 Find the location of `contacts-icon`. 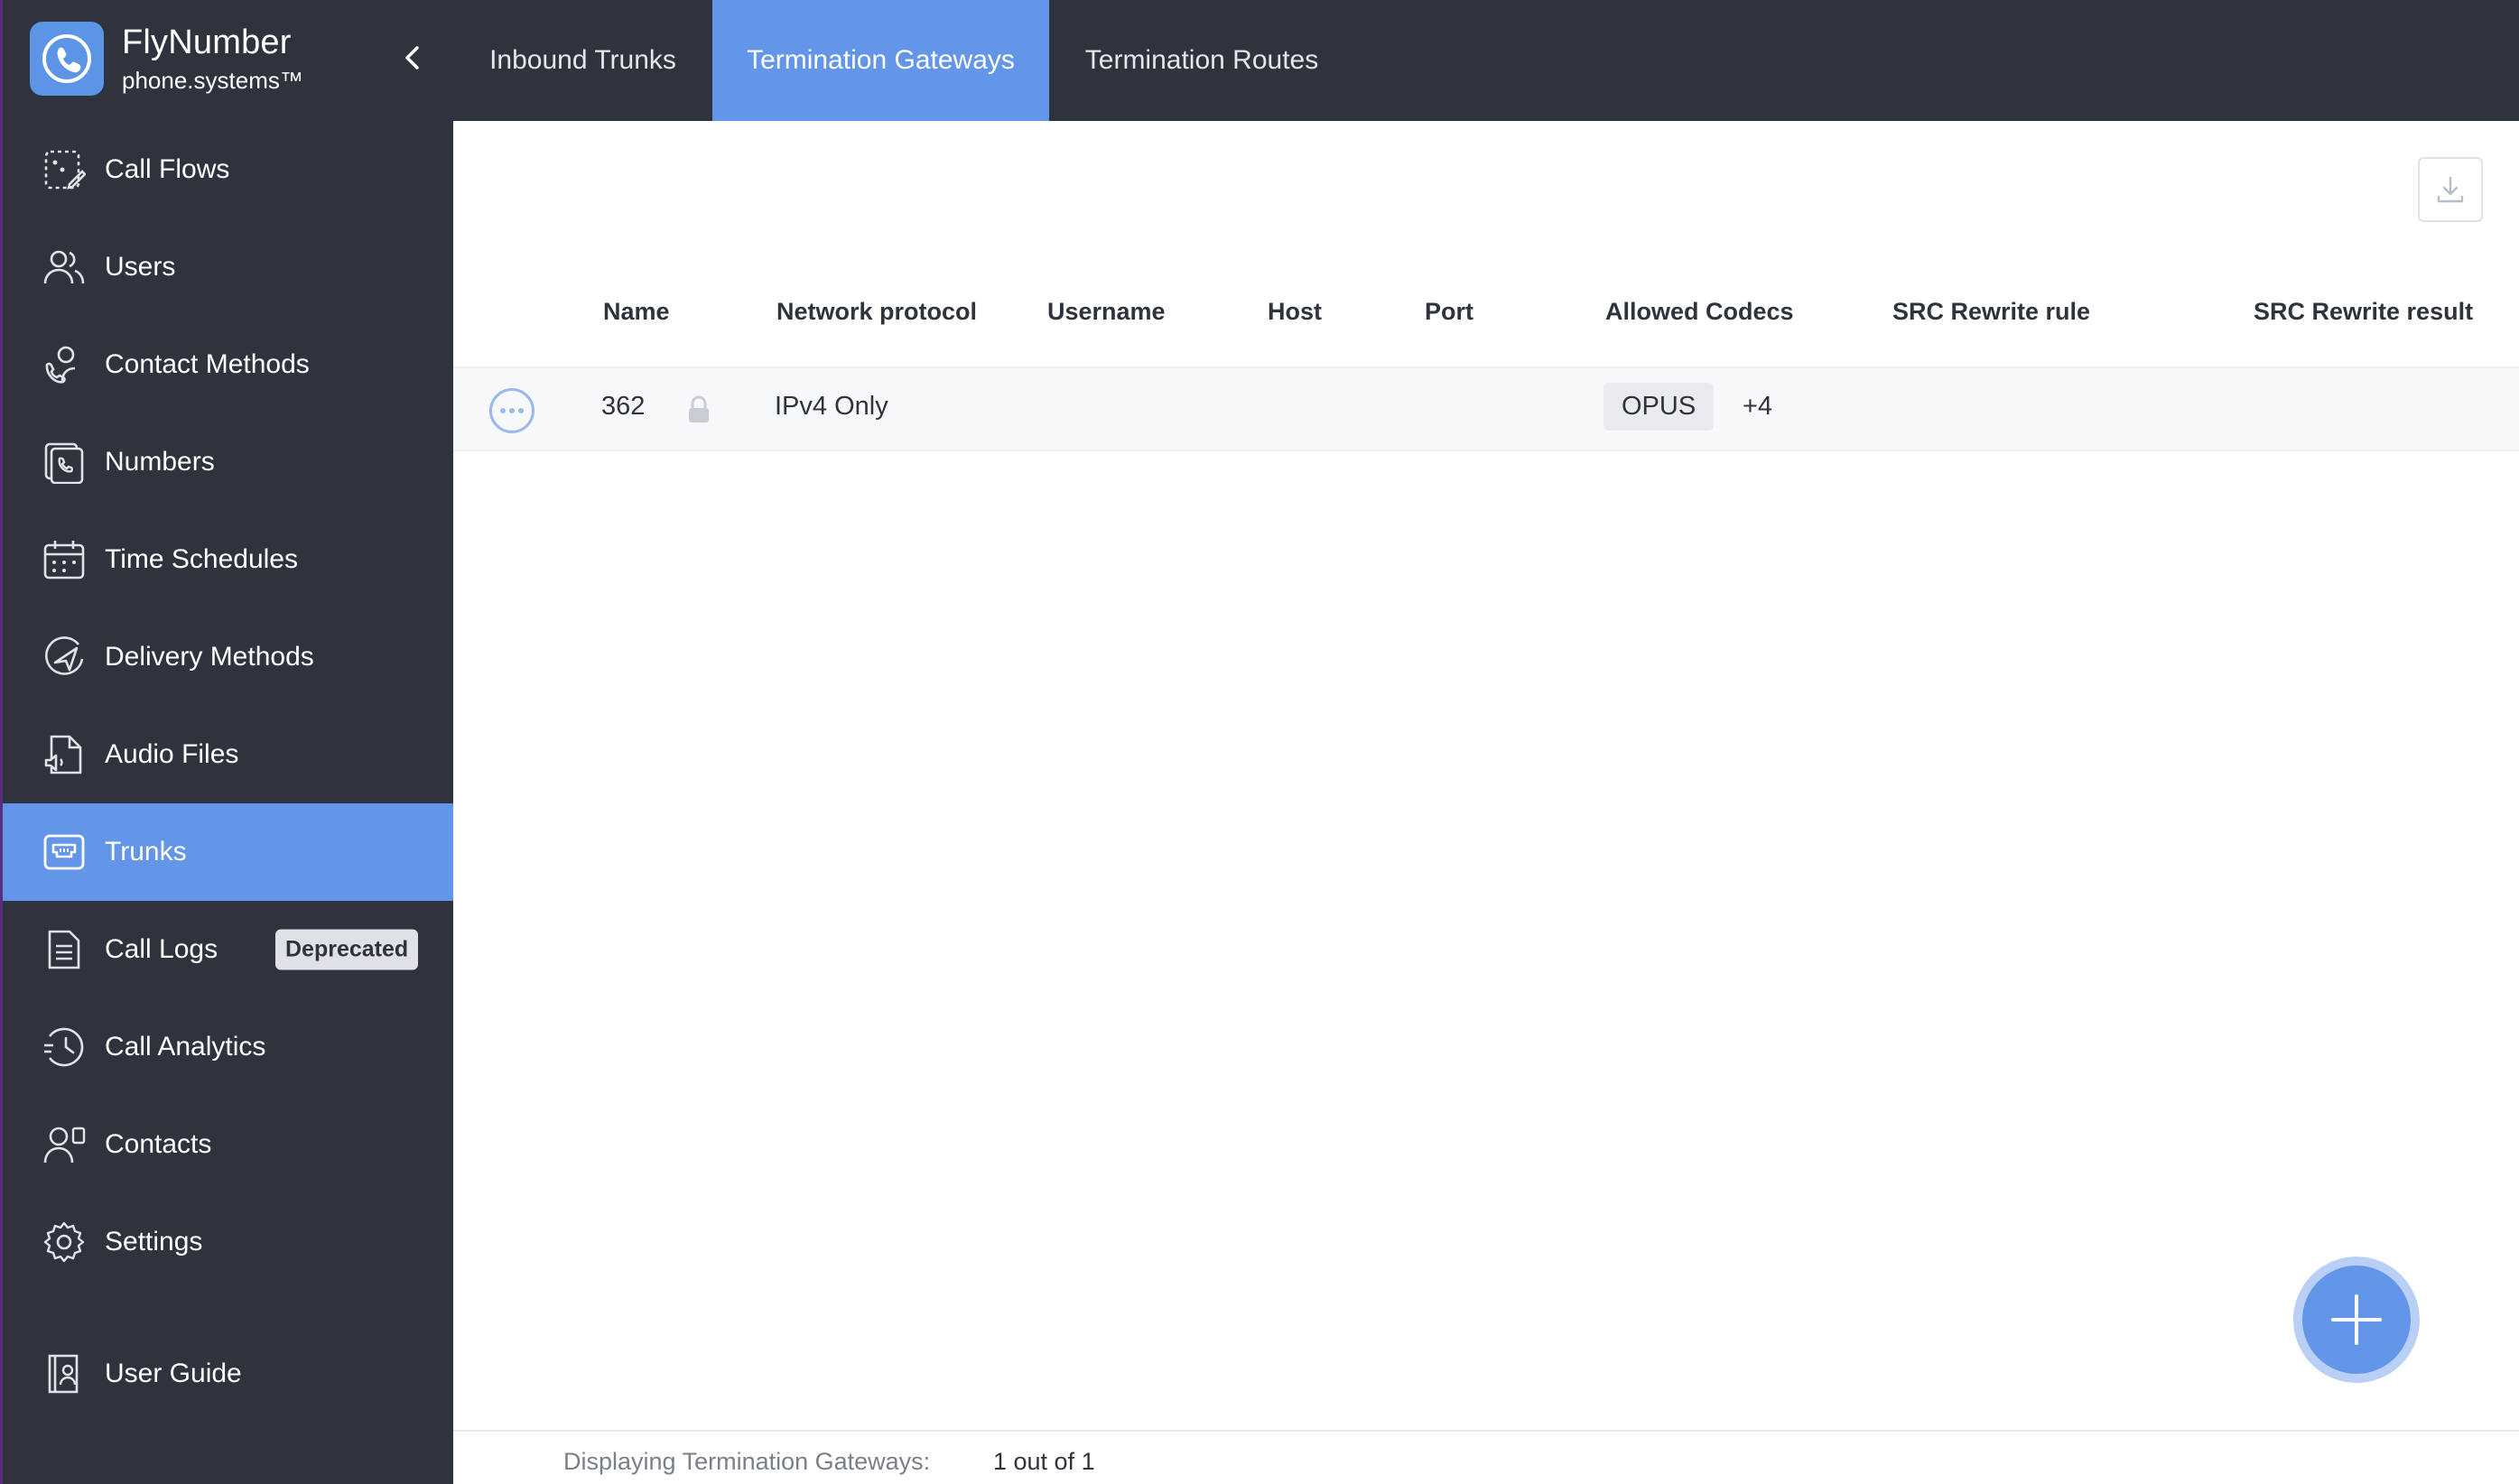

contacts-icon is located at coordinates (64, 1146).